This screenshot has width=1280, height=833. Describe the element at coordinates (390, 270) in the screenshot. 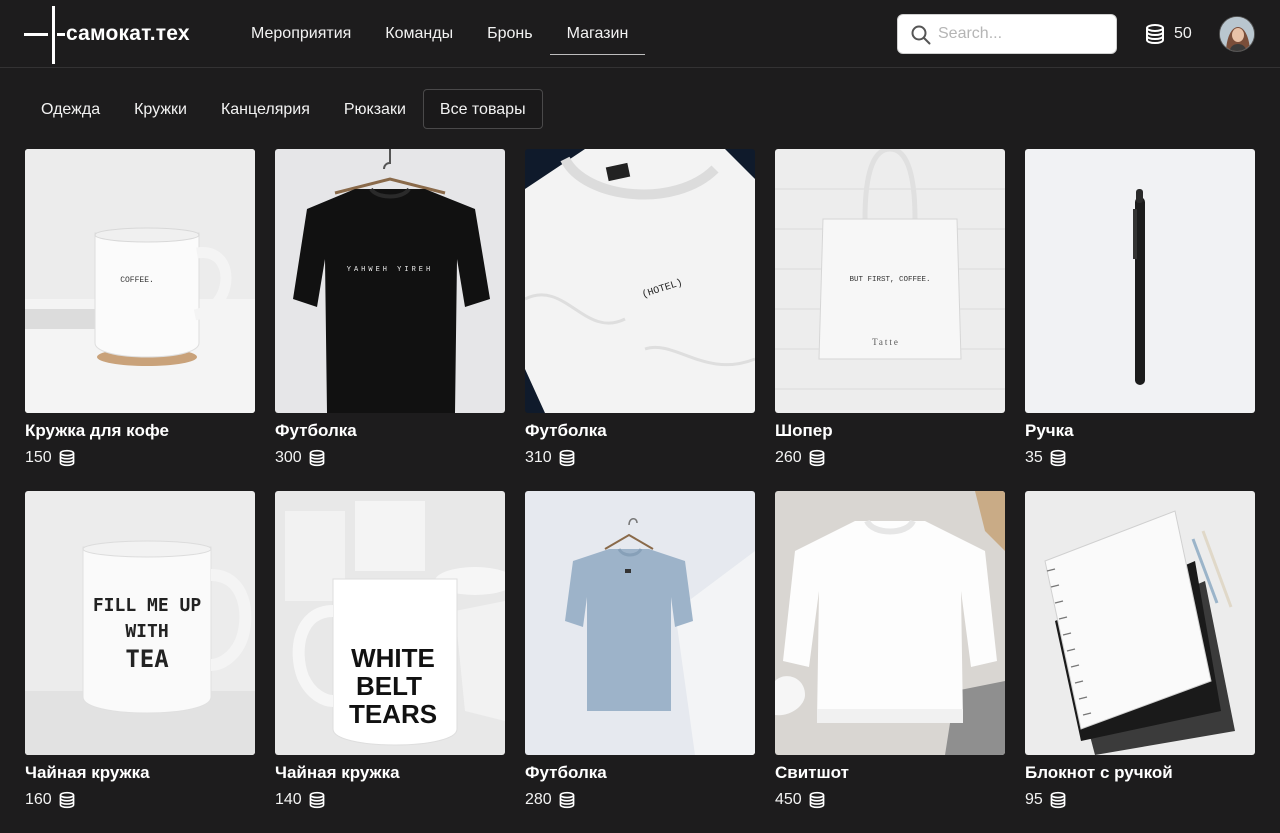

I see `svg-text: YAHWEH YIREH` at that location.